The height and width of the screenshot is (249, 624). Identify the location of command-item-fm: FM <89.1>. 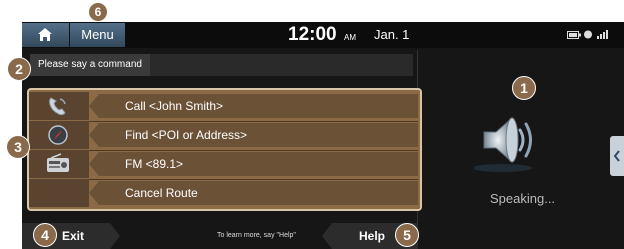
(224, 164).